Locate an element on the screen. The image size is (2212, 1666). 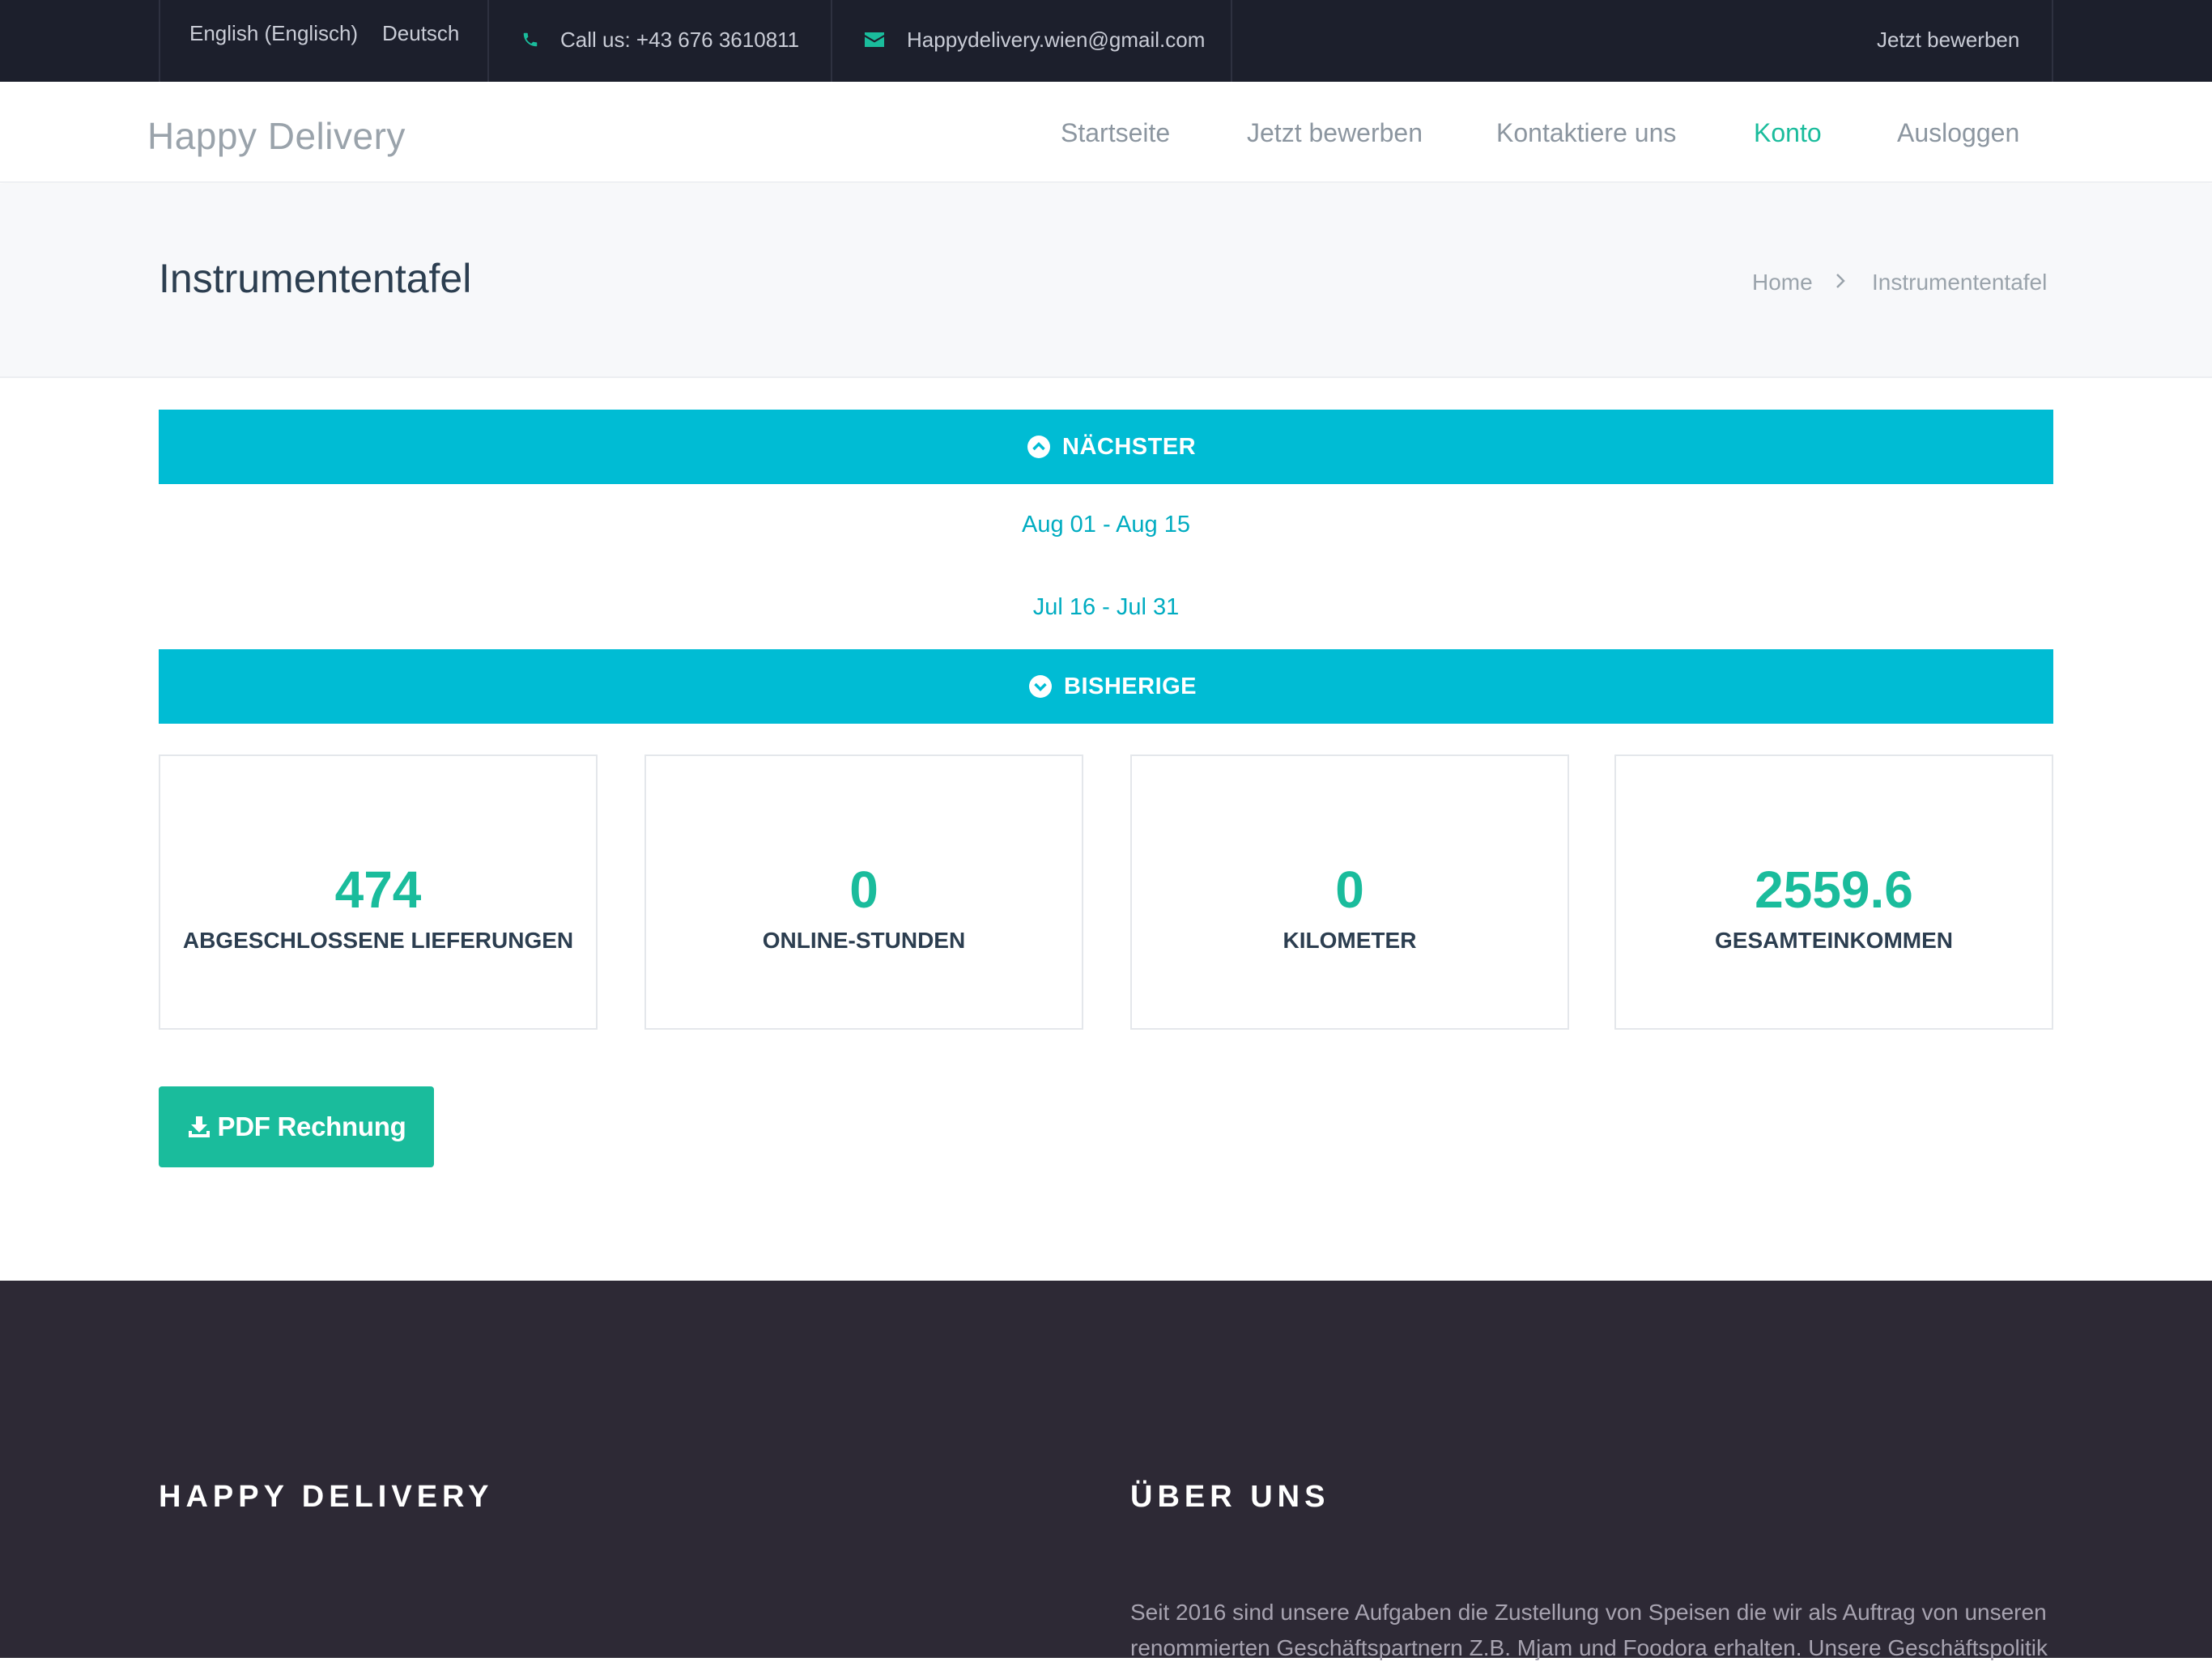
page-title: Instrumententafel is located at coordinates (316, 278).